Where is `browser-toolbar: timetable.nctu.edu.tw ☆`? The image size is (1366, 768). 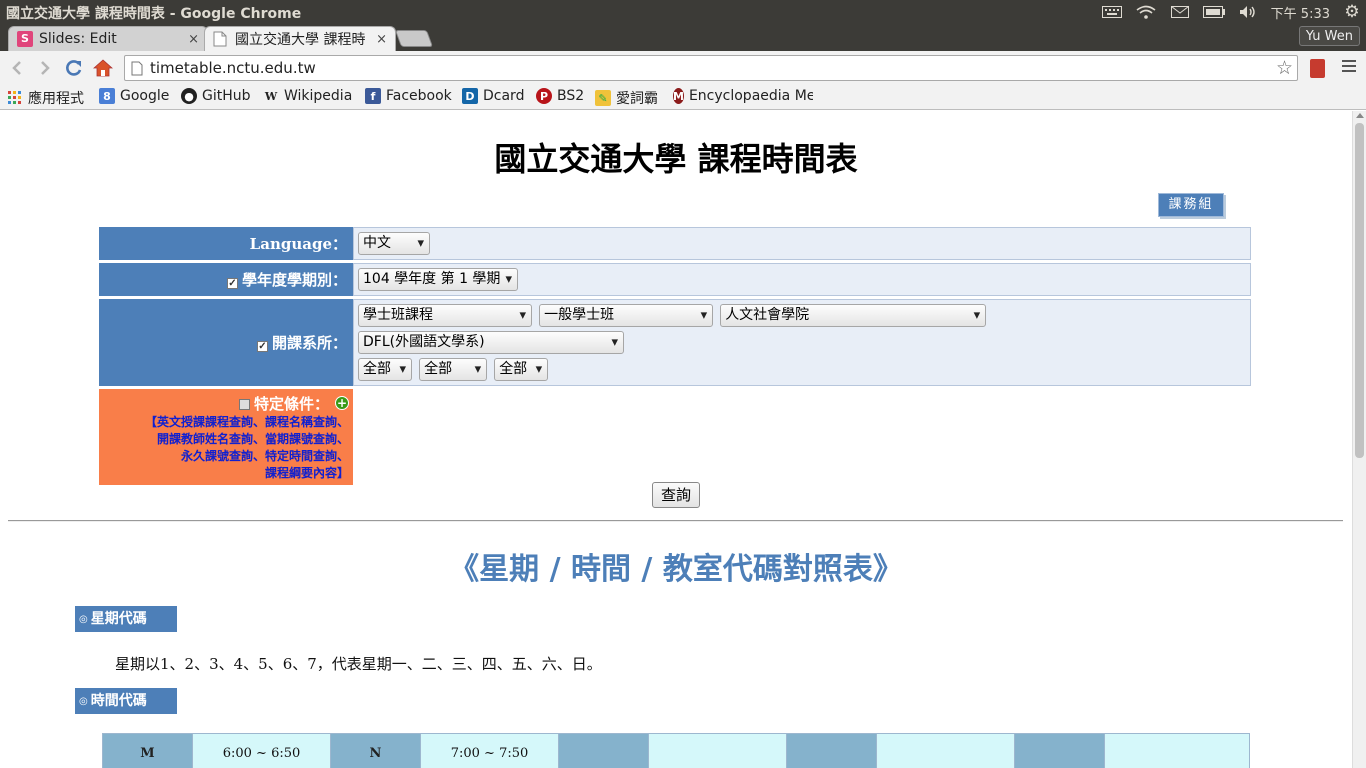
browser-toolbar: timetable.nctu.edu.tw ☆ is located at coordinates (683, 67).